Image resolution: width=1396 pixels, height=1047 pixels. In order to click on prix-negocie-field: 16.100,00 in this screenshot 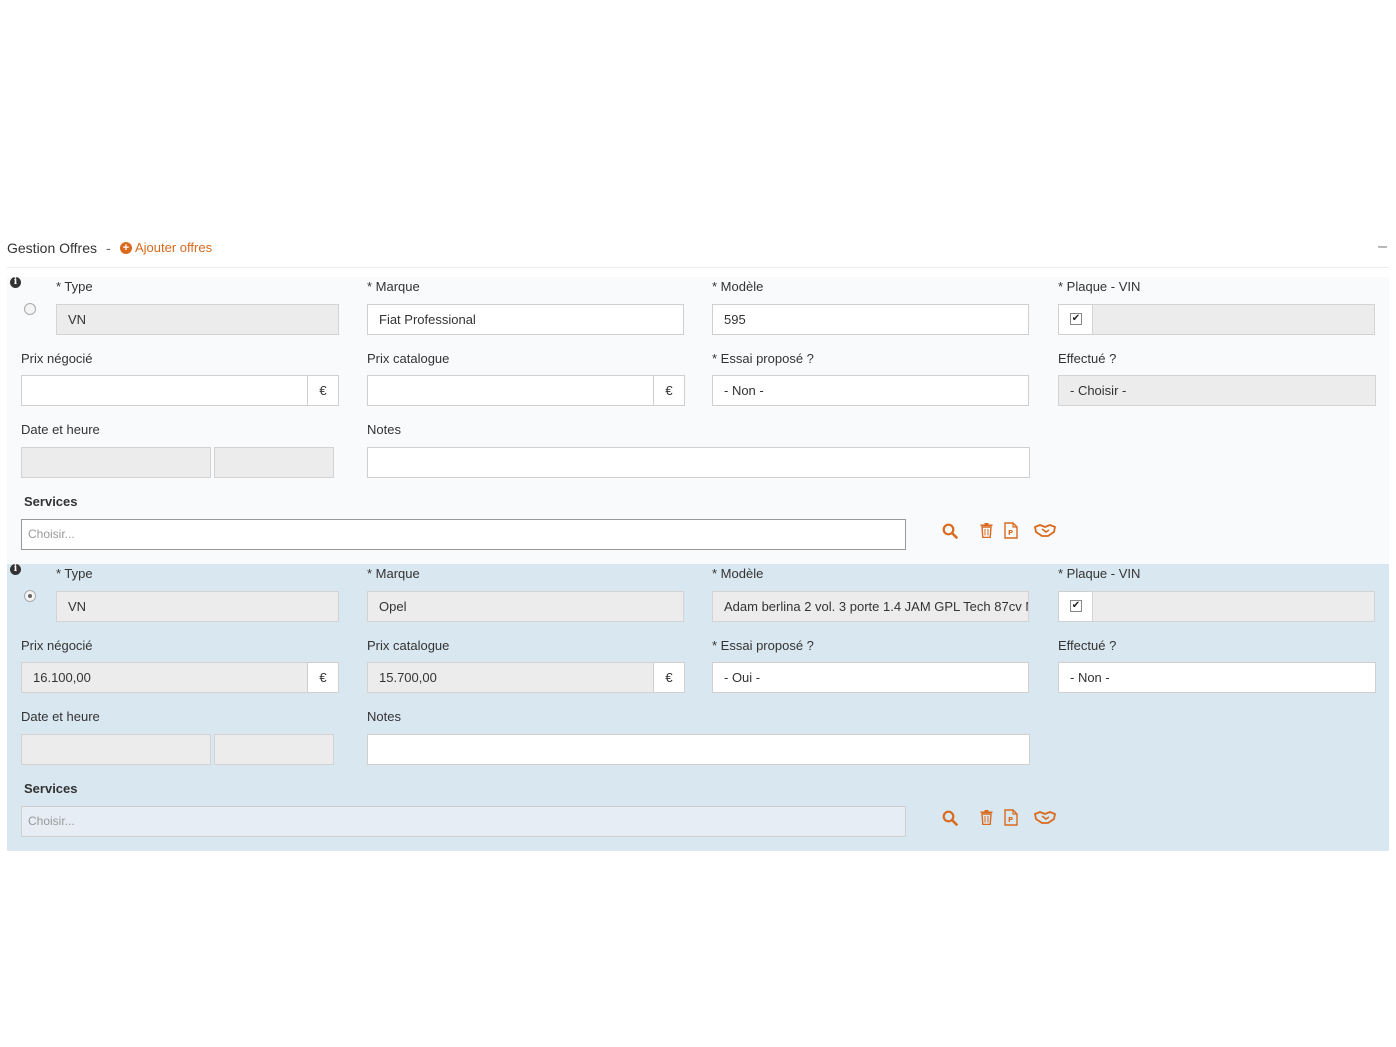, I will do `click(164, 677)`.